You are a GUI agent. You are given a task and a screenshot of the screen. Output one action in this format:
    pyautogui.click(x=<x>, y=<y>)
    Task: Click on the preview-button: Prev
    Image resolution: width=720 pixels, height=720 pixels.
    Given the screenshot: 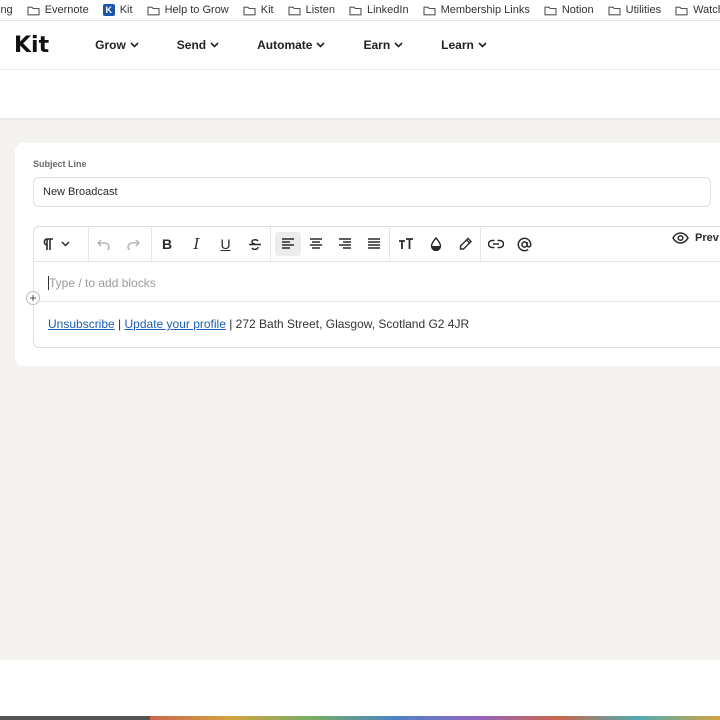 What is the action you would take?
    pyautogui.click(x=695, y=238)
    